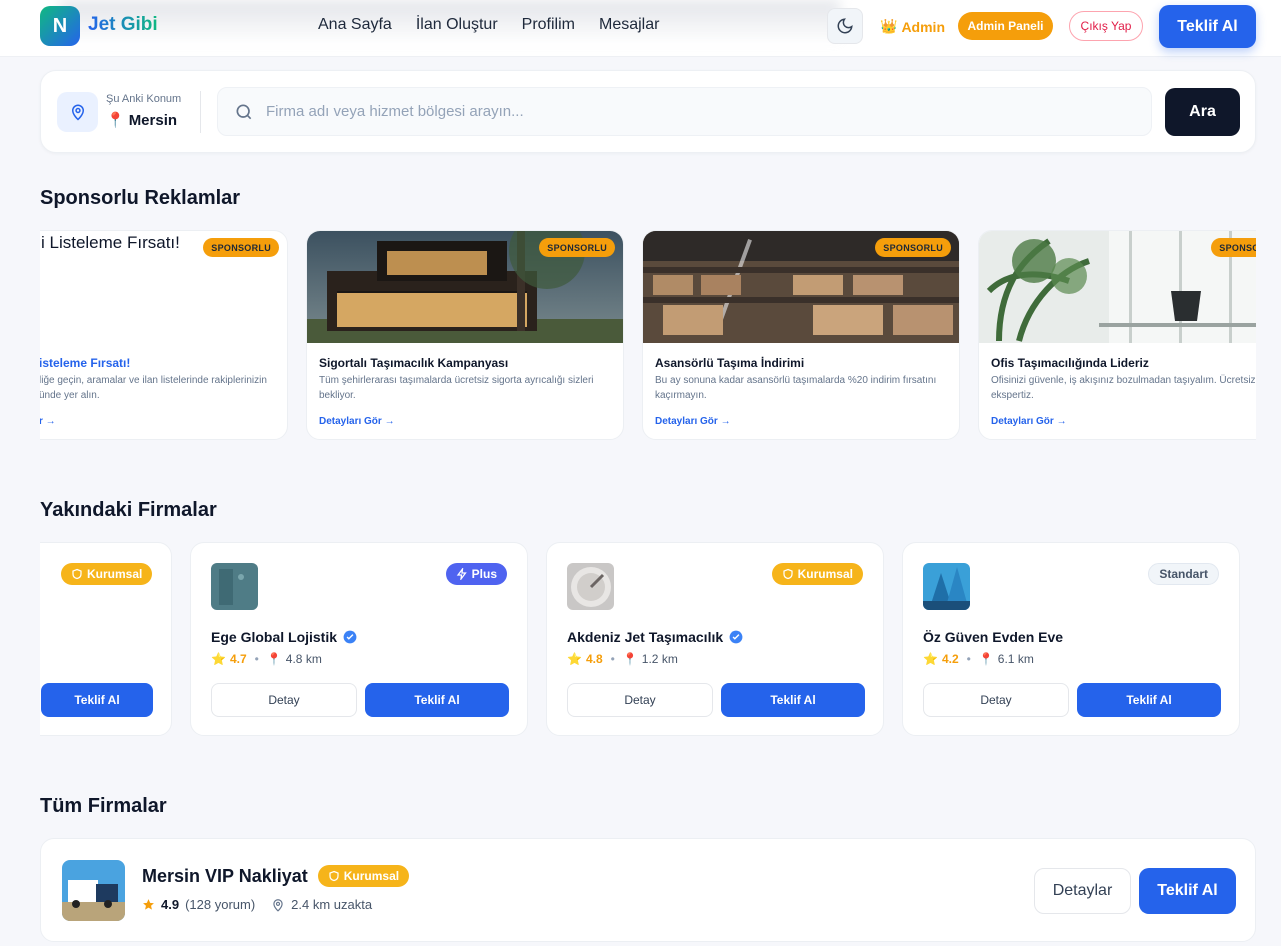 Image resolution: width=1281 pixels, height=946 pixels. I want to click on search-input, so click(701, 111).